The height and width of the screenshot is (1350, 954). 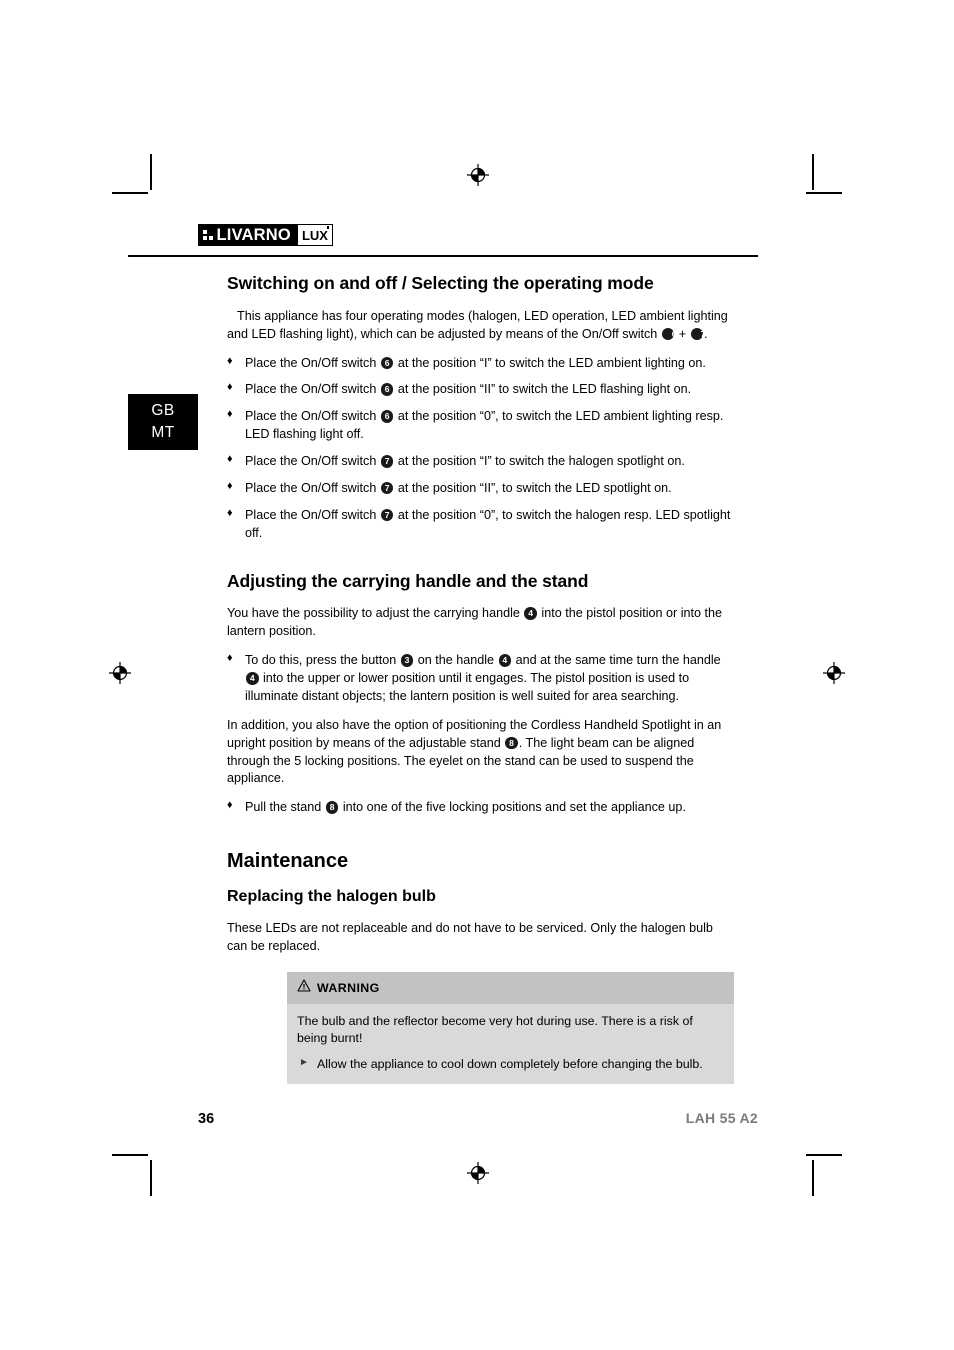 What do you see at coordinates (478, 1173) in the screenshot?
I see `registration-mark-bottom` at bounding box center [478, 1173].